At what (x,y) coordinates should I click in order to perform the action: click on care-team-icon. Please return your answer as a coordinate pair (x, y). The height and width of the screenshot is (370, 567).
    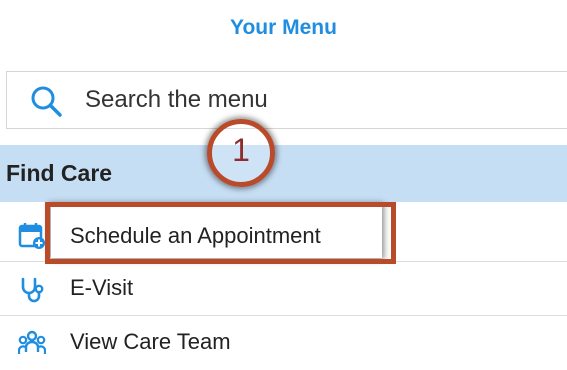
    Looking at the image, I should click on (32, 342).